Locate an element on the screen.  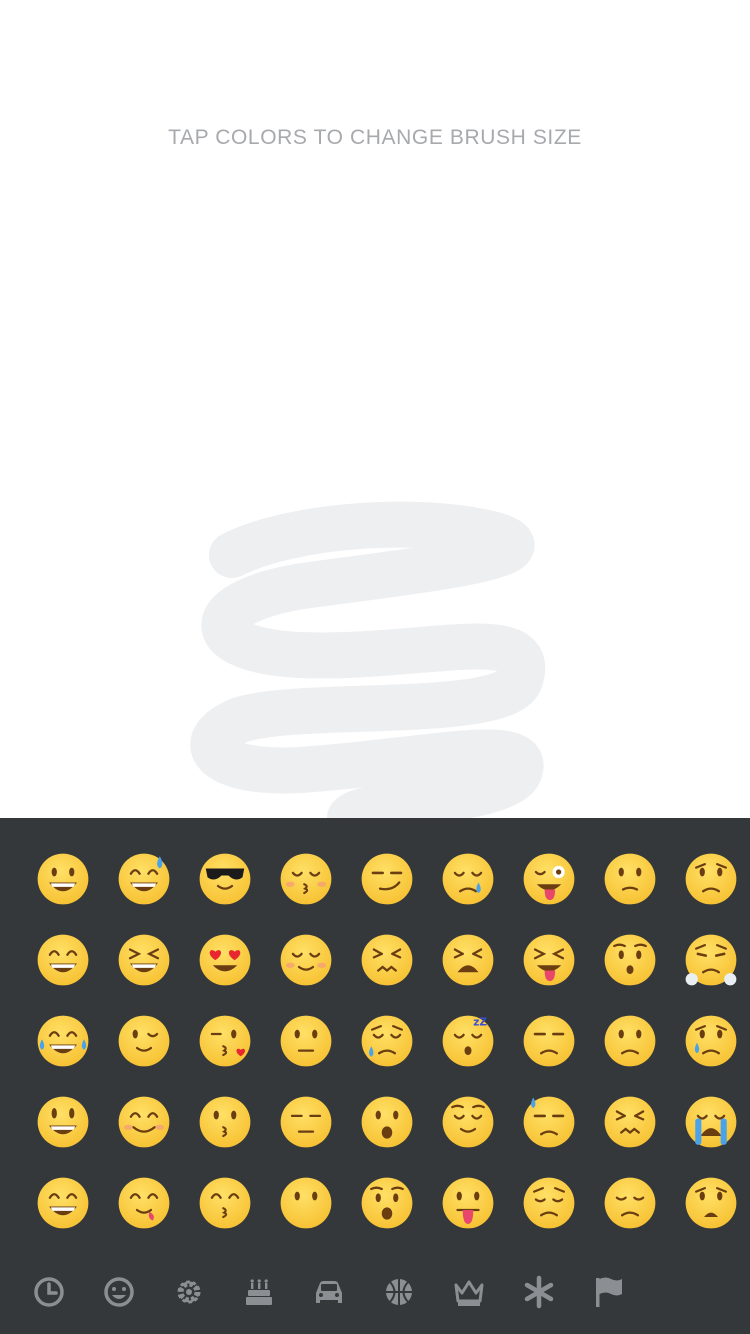
triumph-icon is located at coordinates (710, 959).